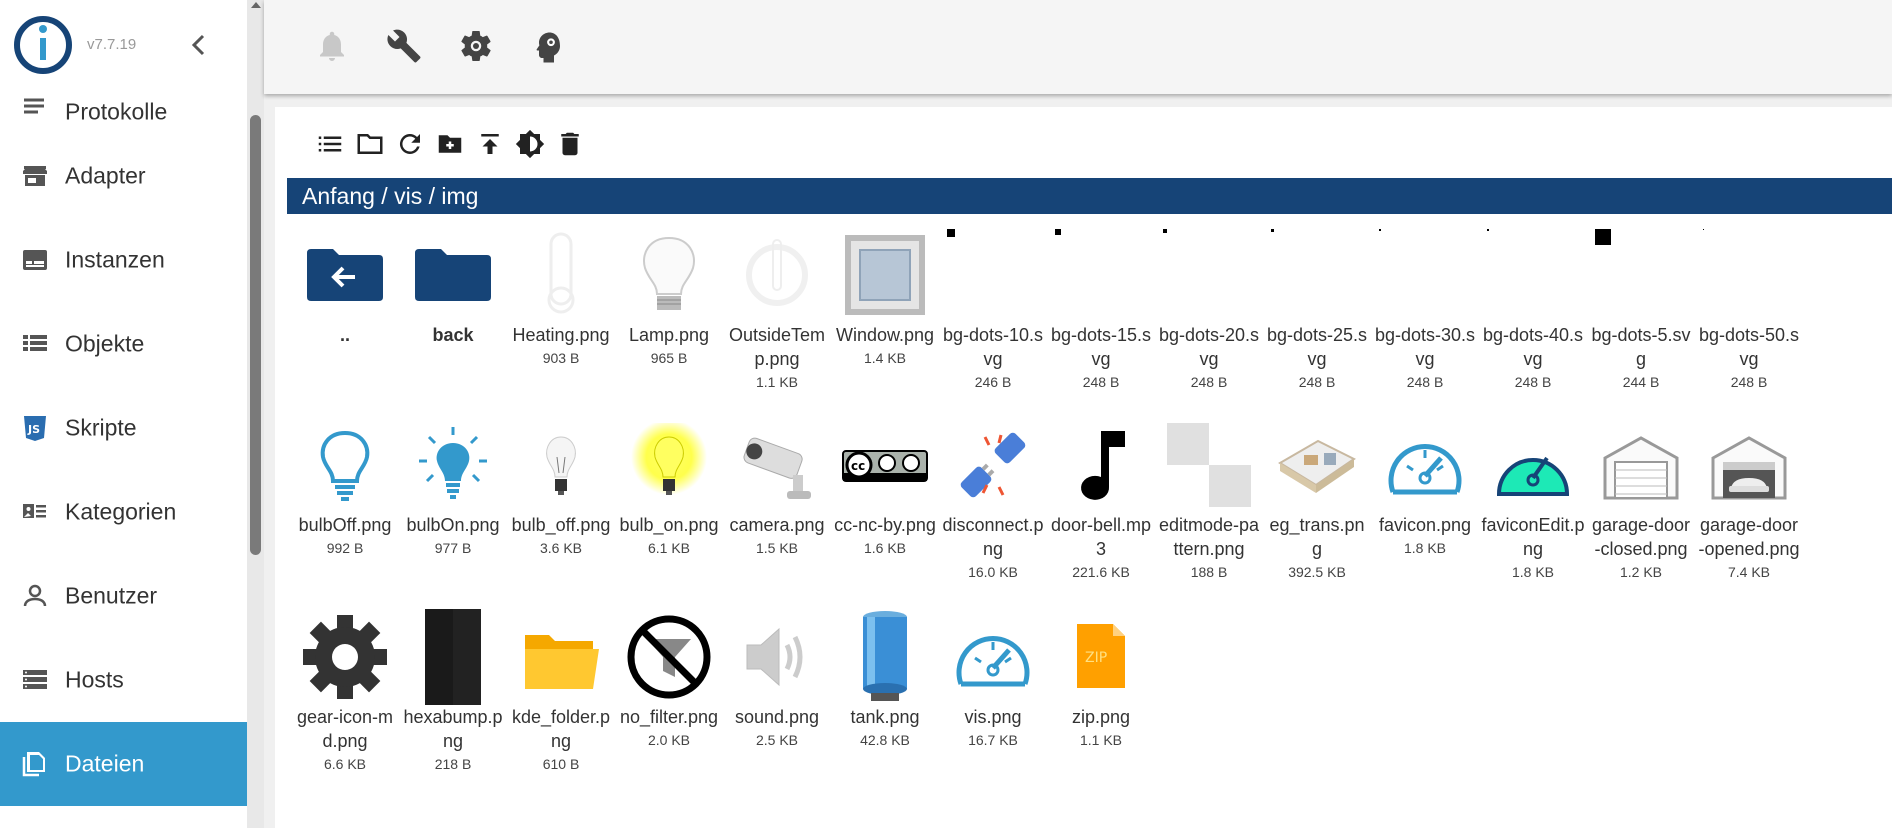  I want to click on file-tile-bg-dots-20-svg: bg-dots-20.svg 248 B, so click(1209, 310).